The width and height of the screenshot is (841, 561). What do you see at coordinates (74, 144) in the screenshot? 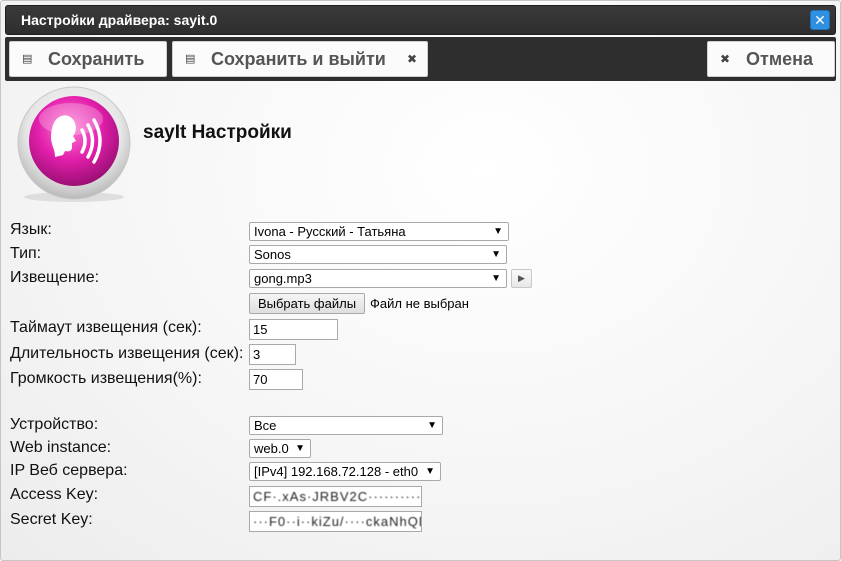
I see `sayit-logo-icon` at bounding box center [74, 144].